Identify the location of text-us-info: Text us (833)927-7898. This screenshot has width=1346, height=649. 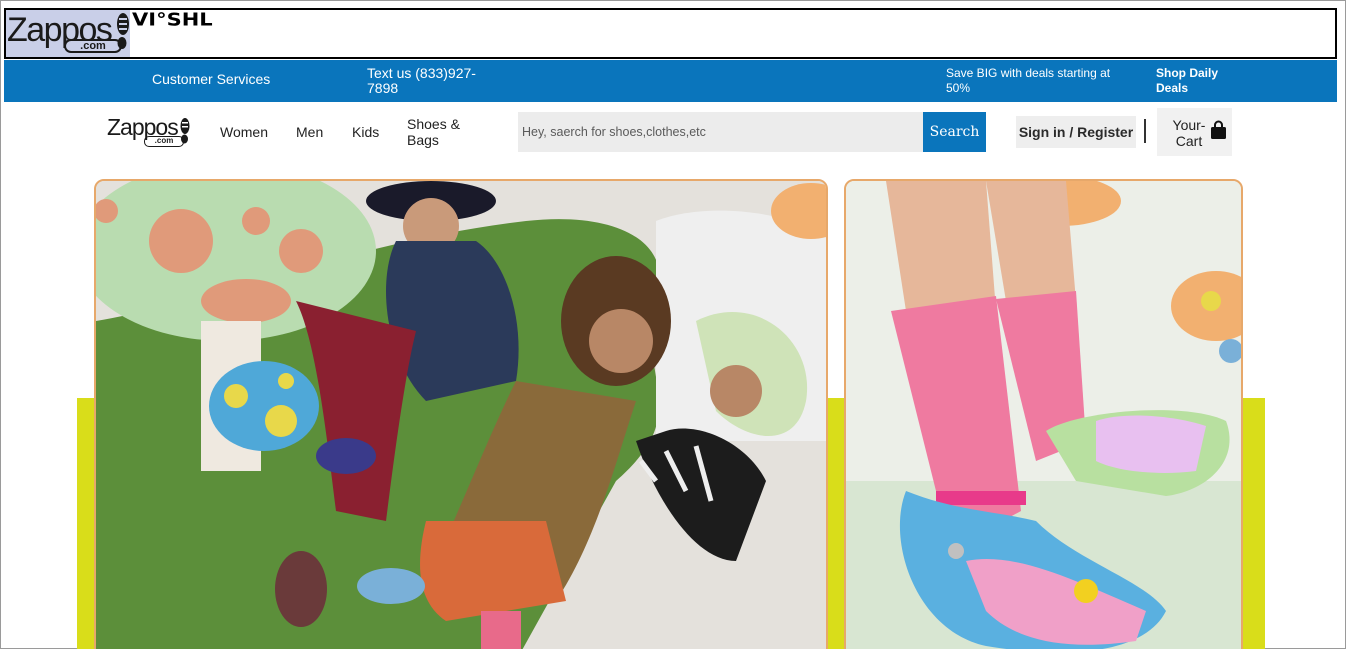
(421, 80).